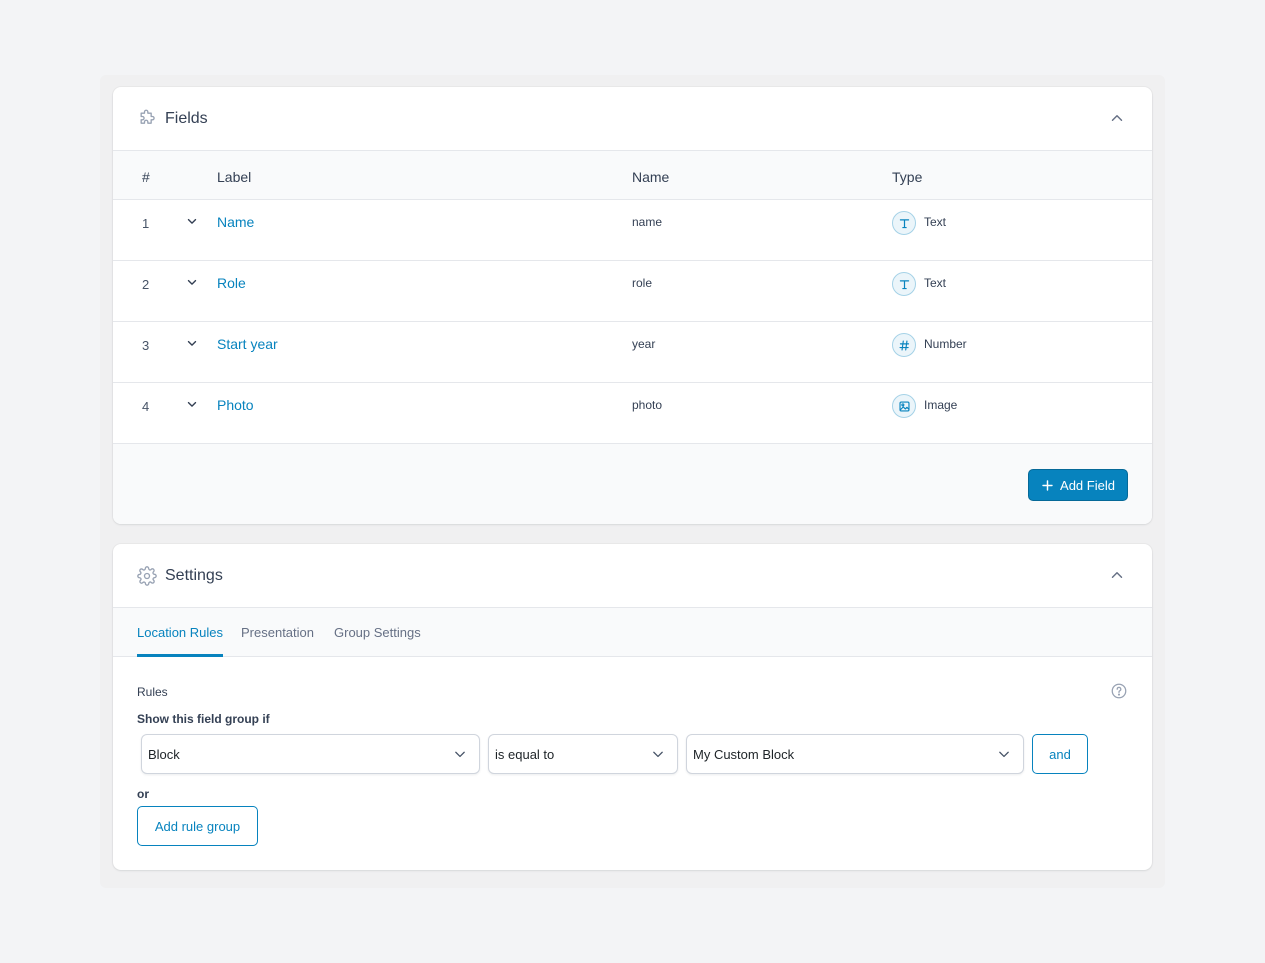  What do you see at coordinates (647, 405) in the screenshot?
I see `field-name: photo` at bounding box center [647, 405].